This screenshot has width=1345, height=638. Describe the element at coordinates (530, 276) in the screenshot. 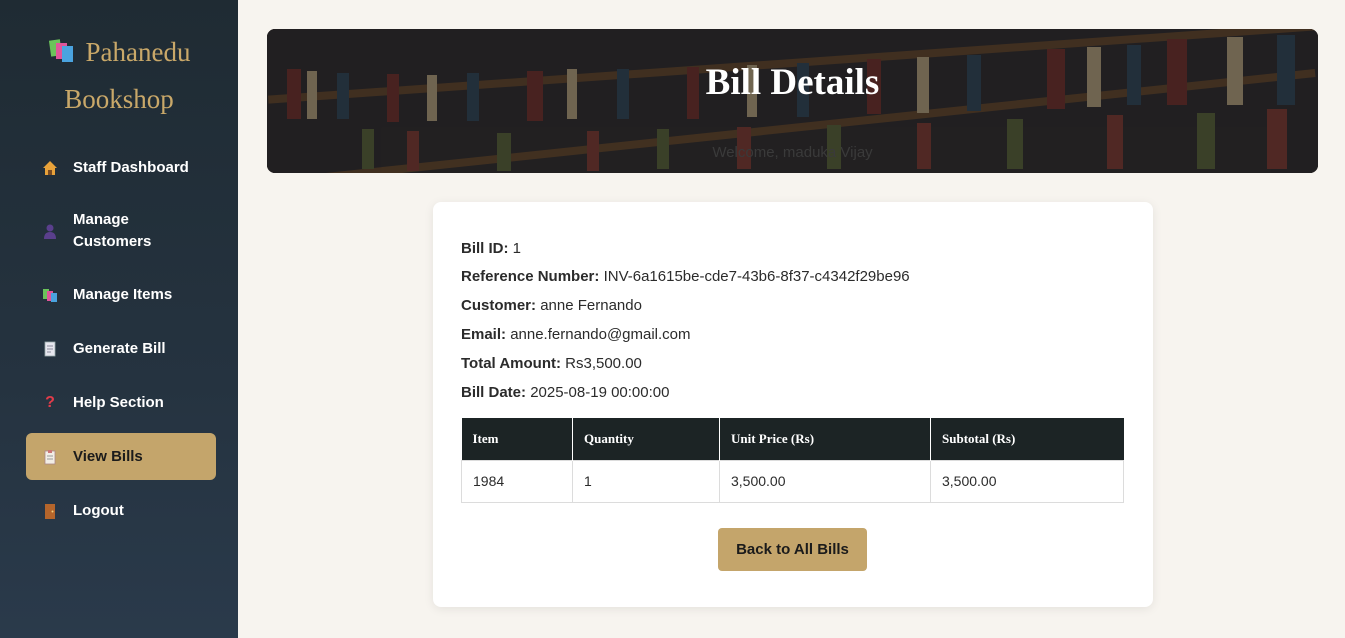

I see `field-label: Reference Number:` at that location.